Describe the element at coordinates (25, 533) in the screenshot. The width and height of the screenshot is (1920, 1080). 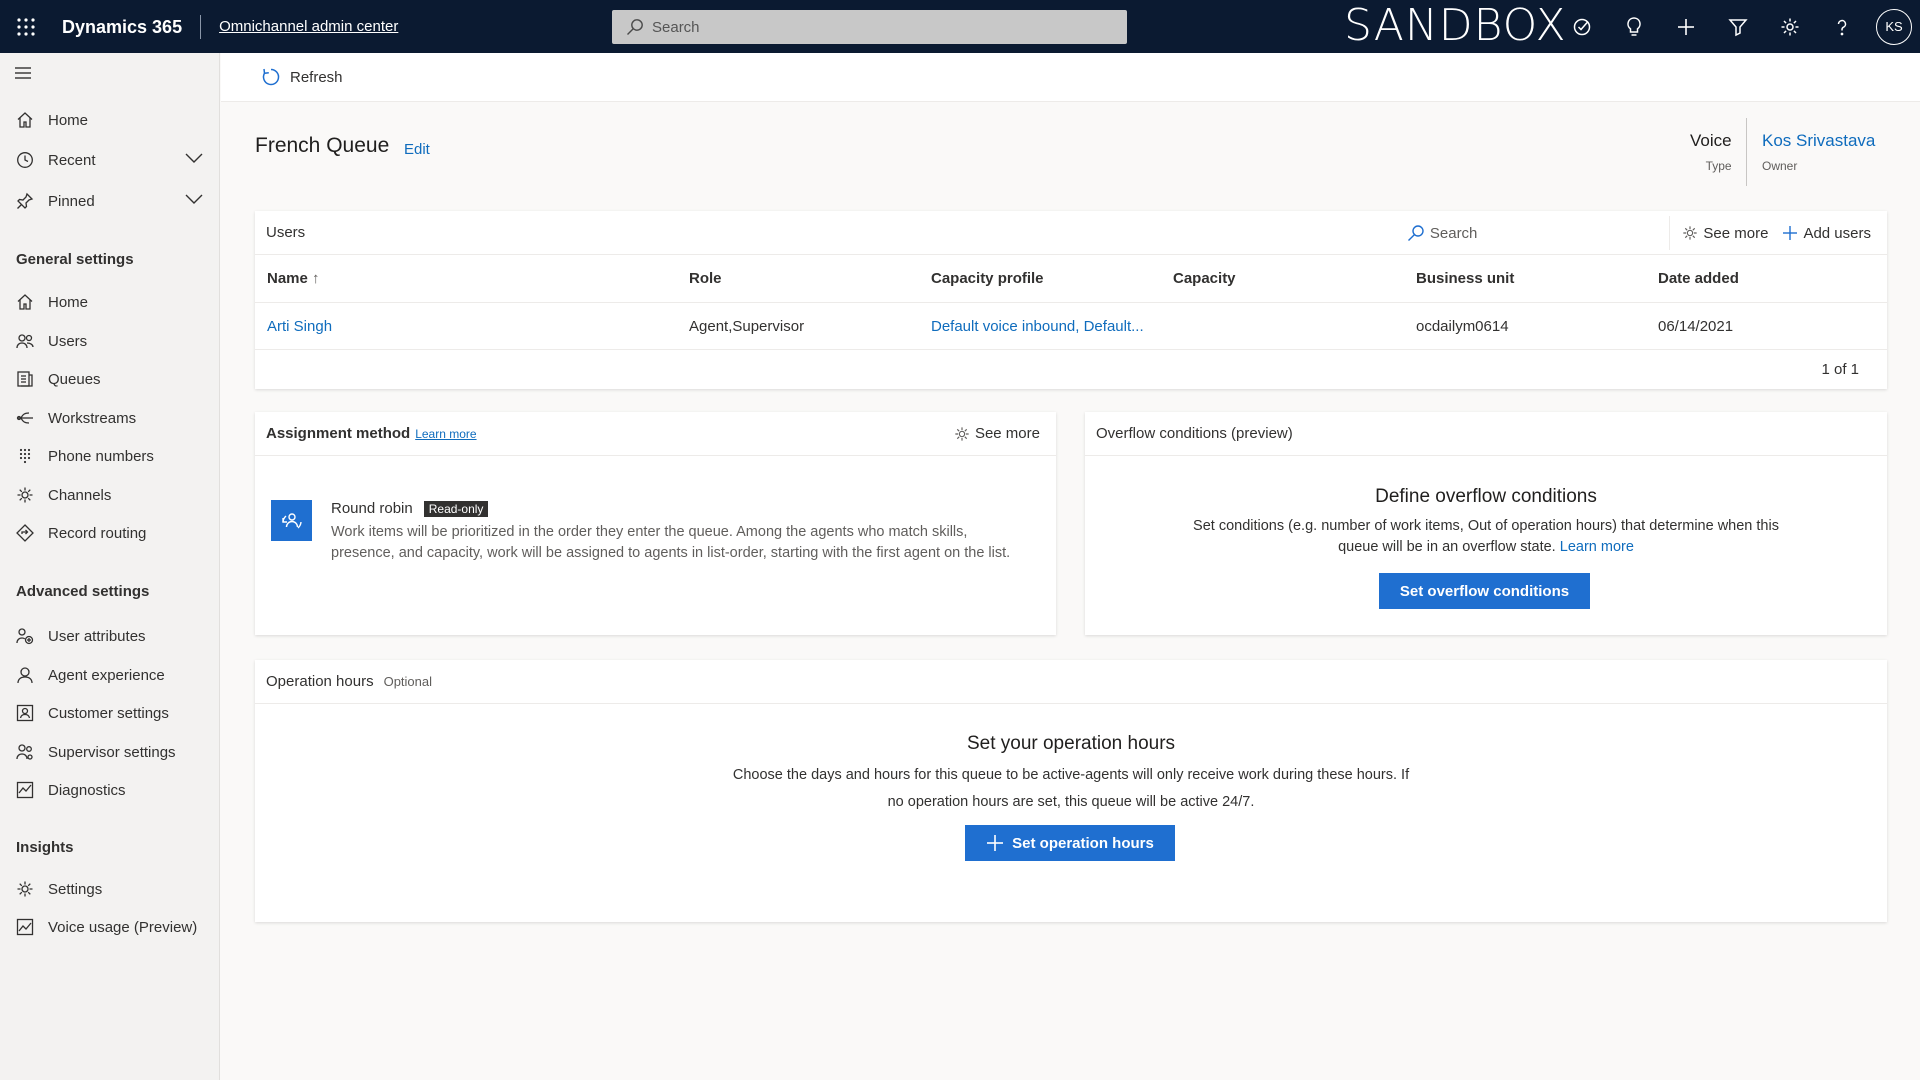
I see `routing-icon` at that location.